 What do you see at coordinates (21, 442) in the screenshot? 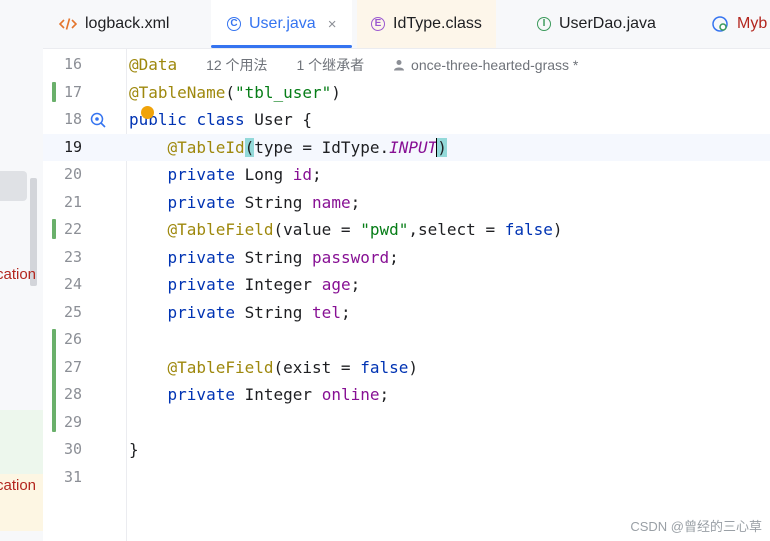
I see `project-tree-highlight` at bounding box center [21, 442].